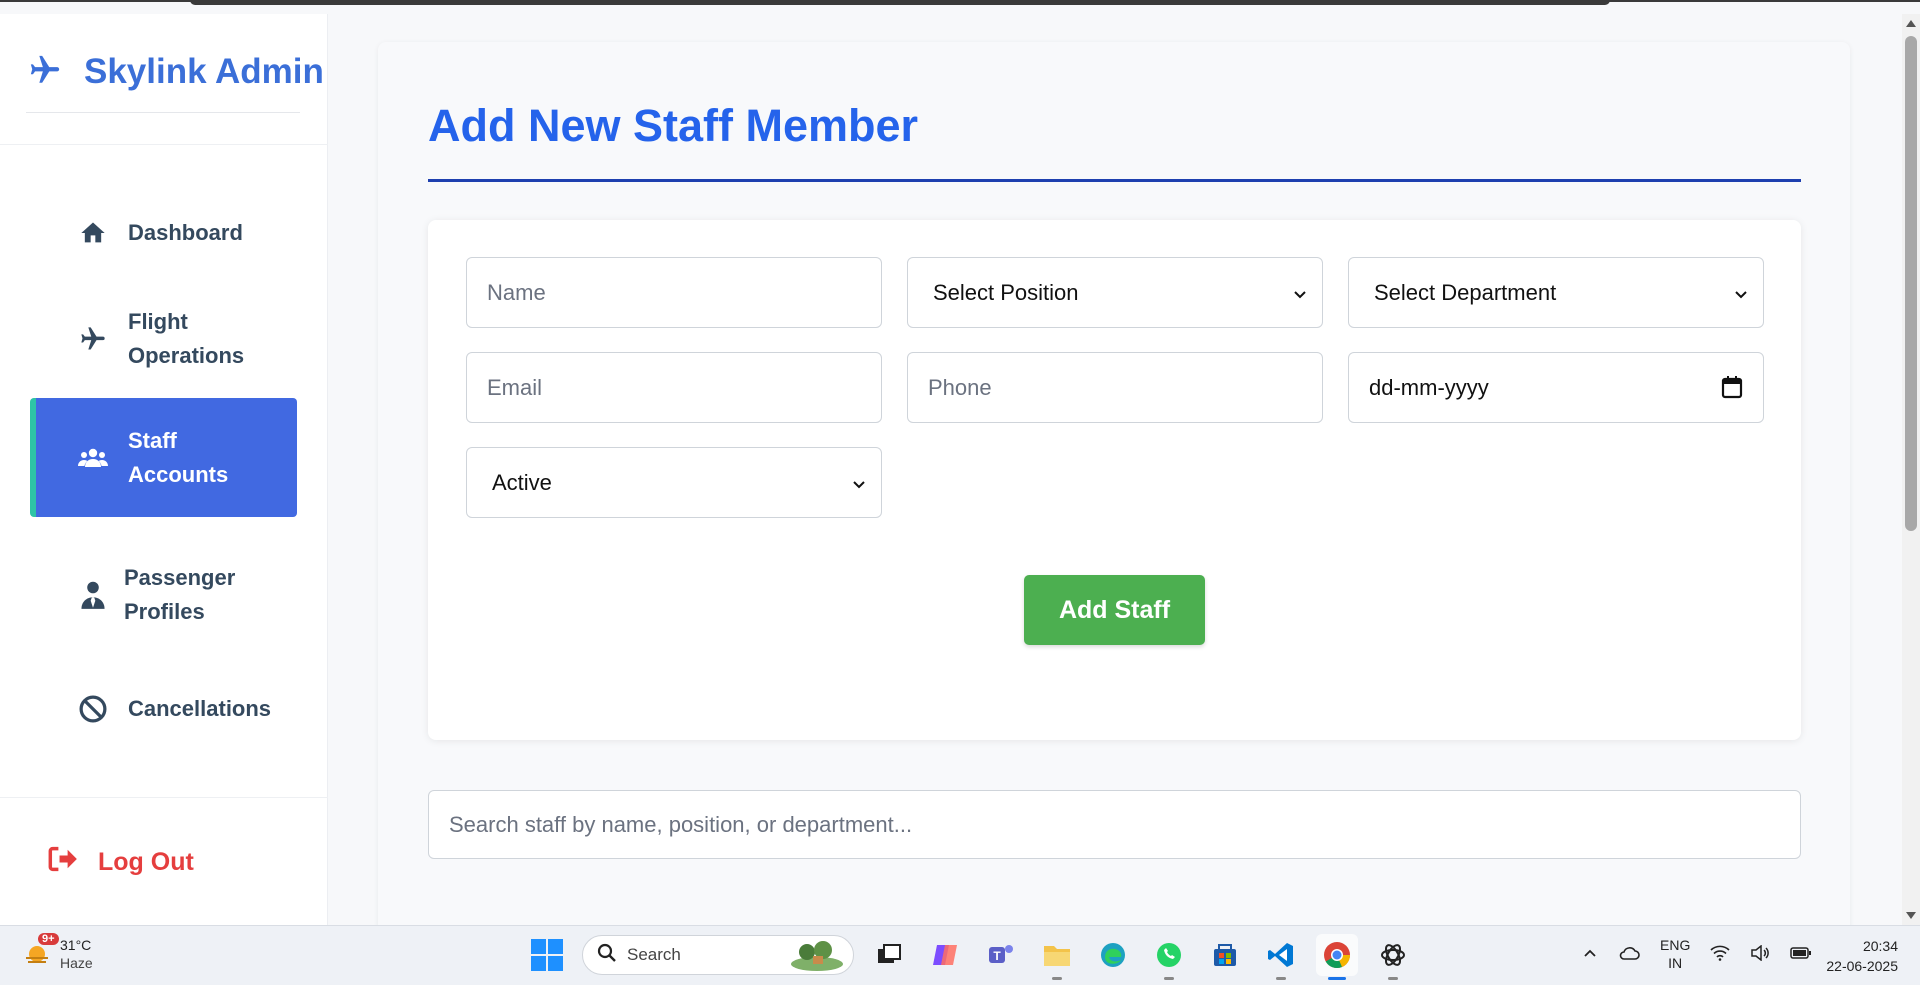 This screenshot has height=985, width=1920. Describe the element at coordinates (1801, 954) in the screenshot. I see `battery-icon` at that location.